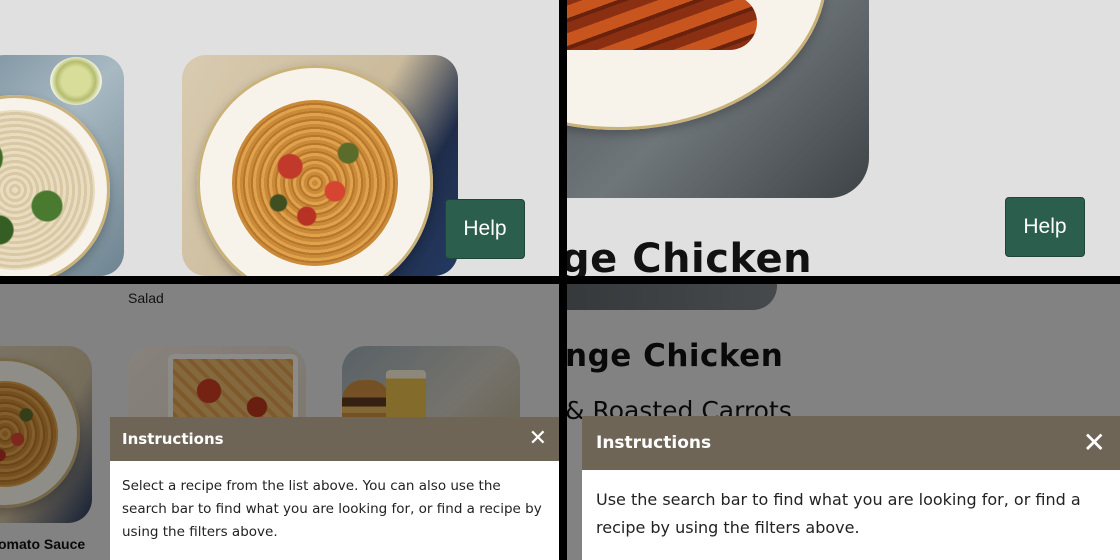 The width and height of the screenshot is (1120, 560). I want to click on recipe-hero-image, so click(718, 99).